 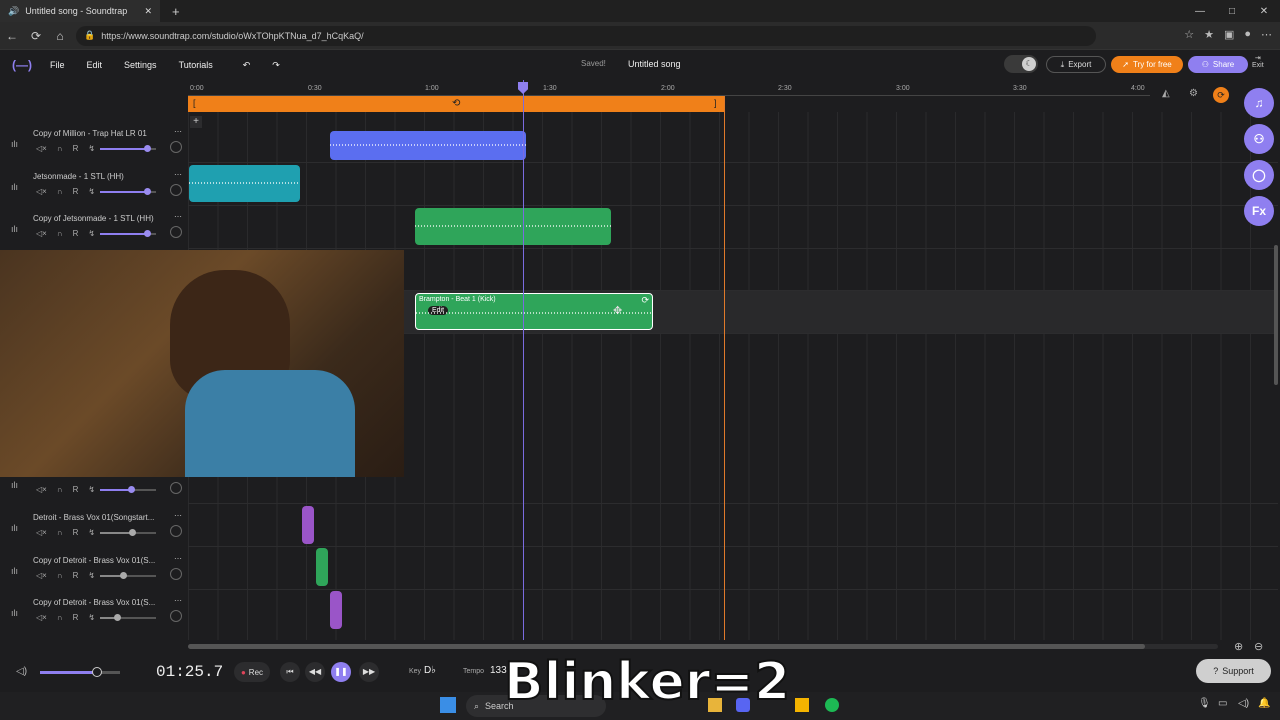 I want to click on windows-start-icon, so click(x=448, y=705).